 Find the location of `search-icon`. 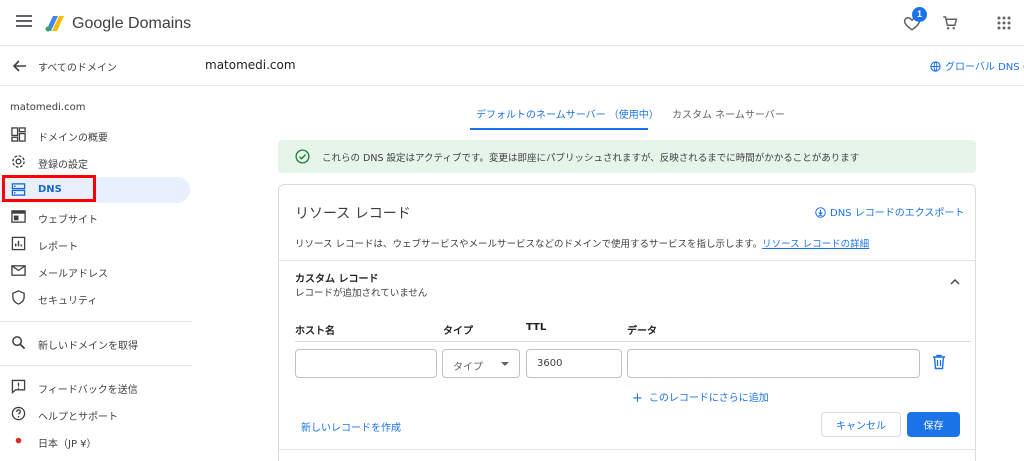

search-icon is located at coordinates (19, 343).